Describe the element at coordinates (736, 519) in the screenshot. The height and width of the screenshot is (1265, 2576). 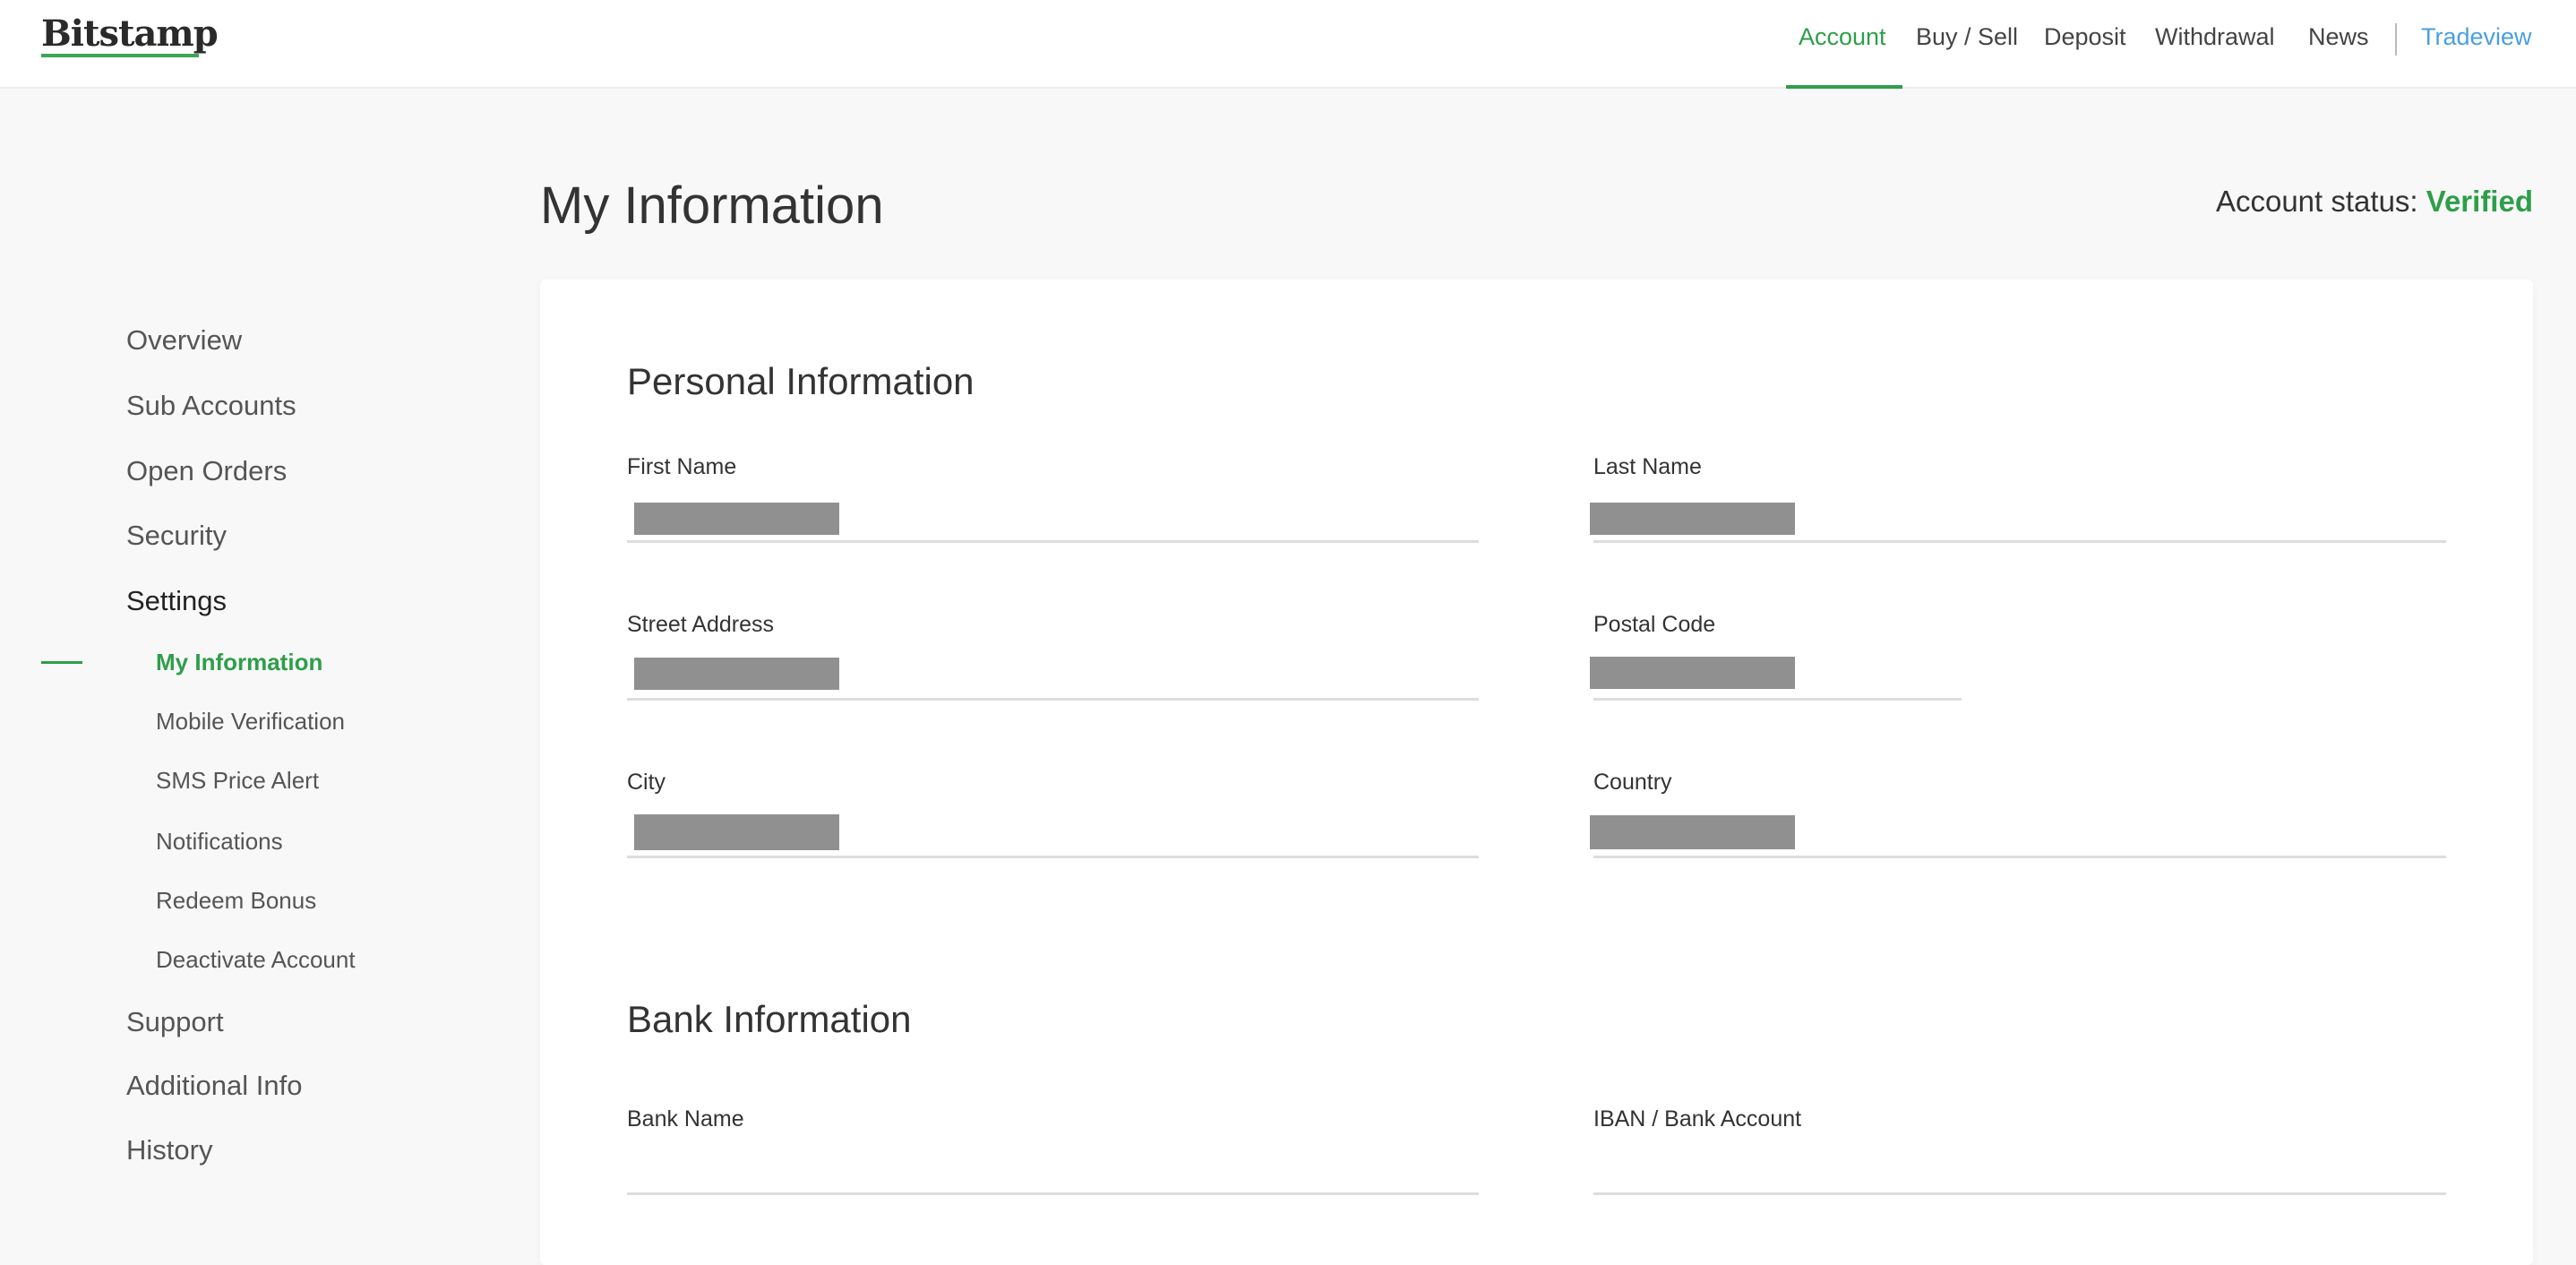
I see `first-name-redacted` at that location.